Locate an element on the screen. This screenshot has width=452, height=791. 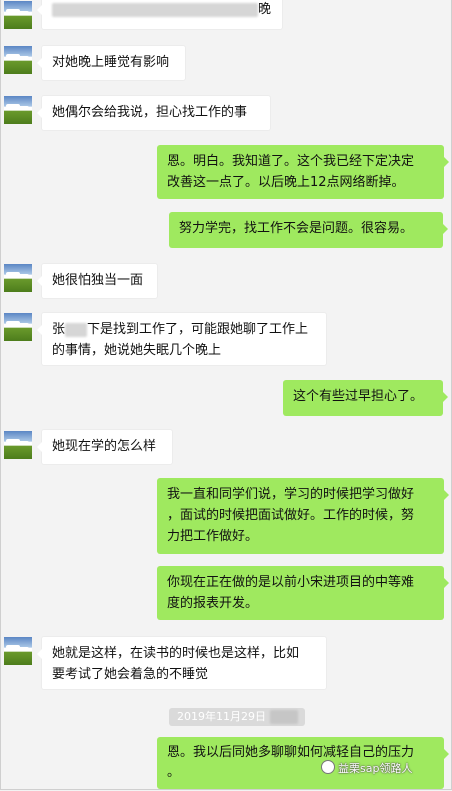
outgoing-message: 你现在正在做的是以前小宋进项目的中等难 度的报表开发。 is located at coordinates (303, 593).